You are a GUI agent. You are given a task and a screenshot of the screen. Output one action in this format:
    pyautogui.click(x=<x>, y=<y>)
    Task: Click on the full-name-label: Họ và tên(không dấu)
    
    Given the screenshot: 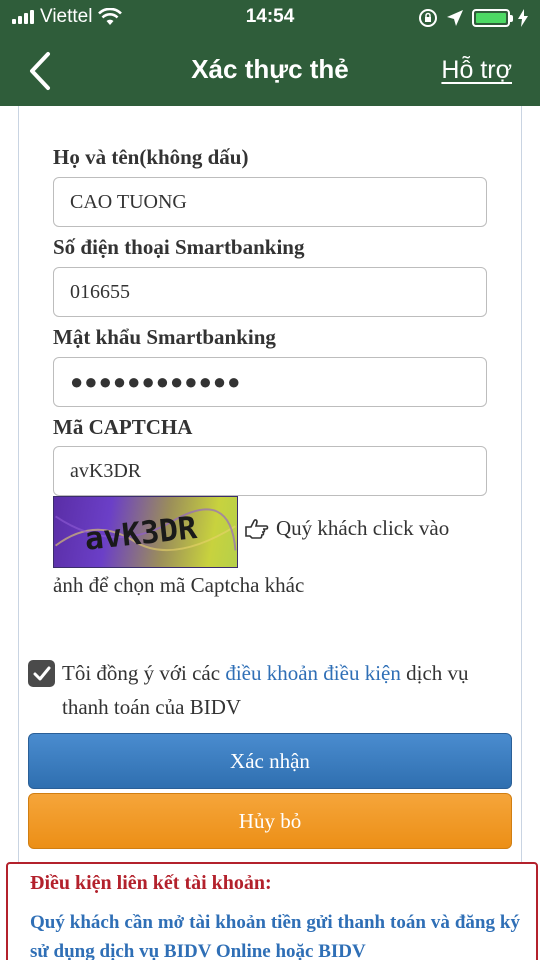 What is the action you would take?
    pyautogui.click(x=151, y=157)
    